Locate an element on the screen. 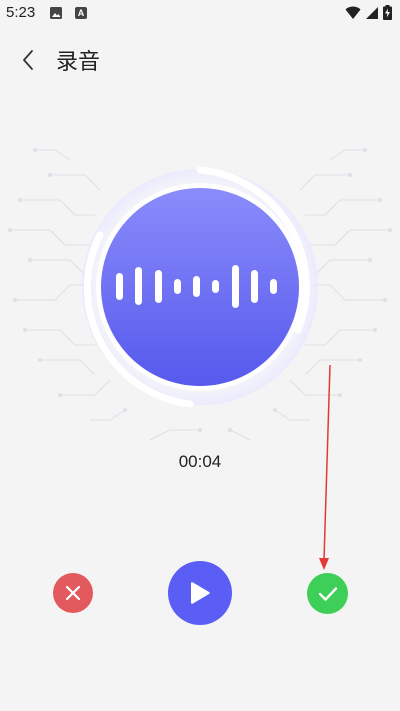 The height and width of the screenshot is (711, 400). back-button is located at coordinates (28, 60).